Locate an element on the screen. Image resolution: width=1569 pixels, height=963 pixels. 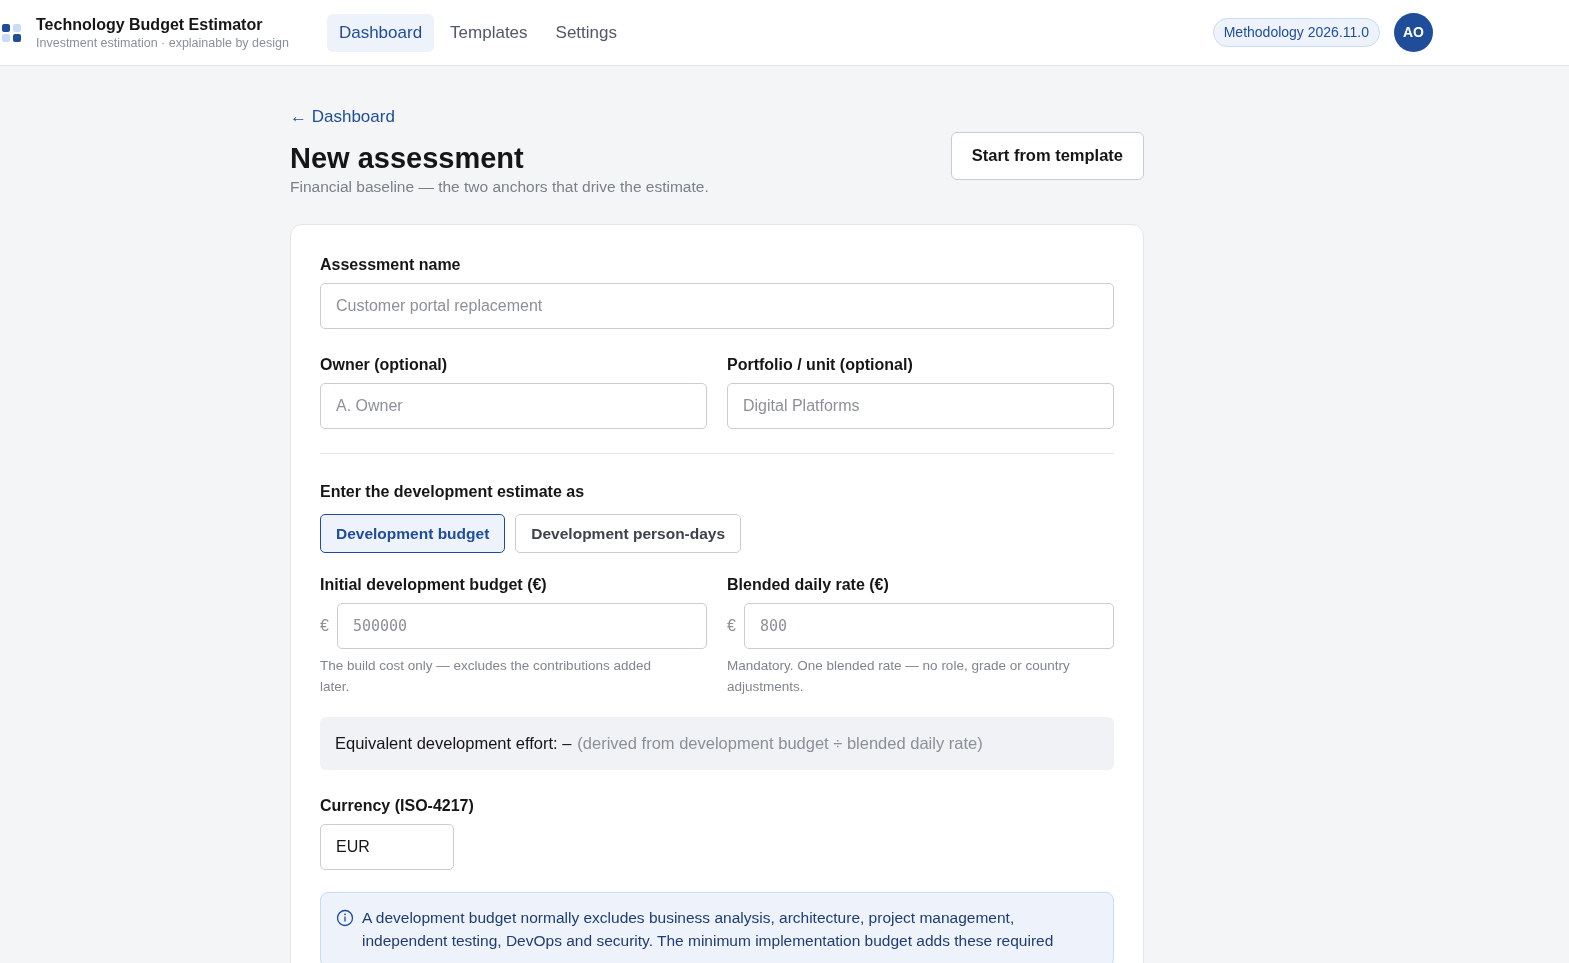
field-label: Initial development budget (€) is located at coordinates (433, 584).